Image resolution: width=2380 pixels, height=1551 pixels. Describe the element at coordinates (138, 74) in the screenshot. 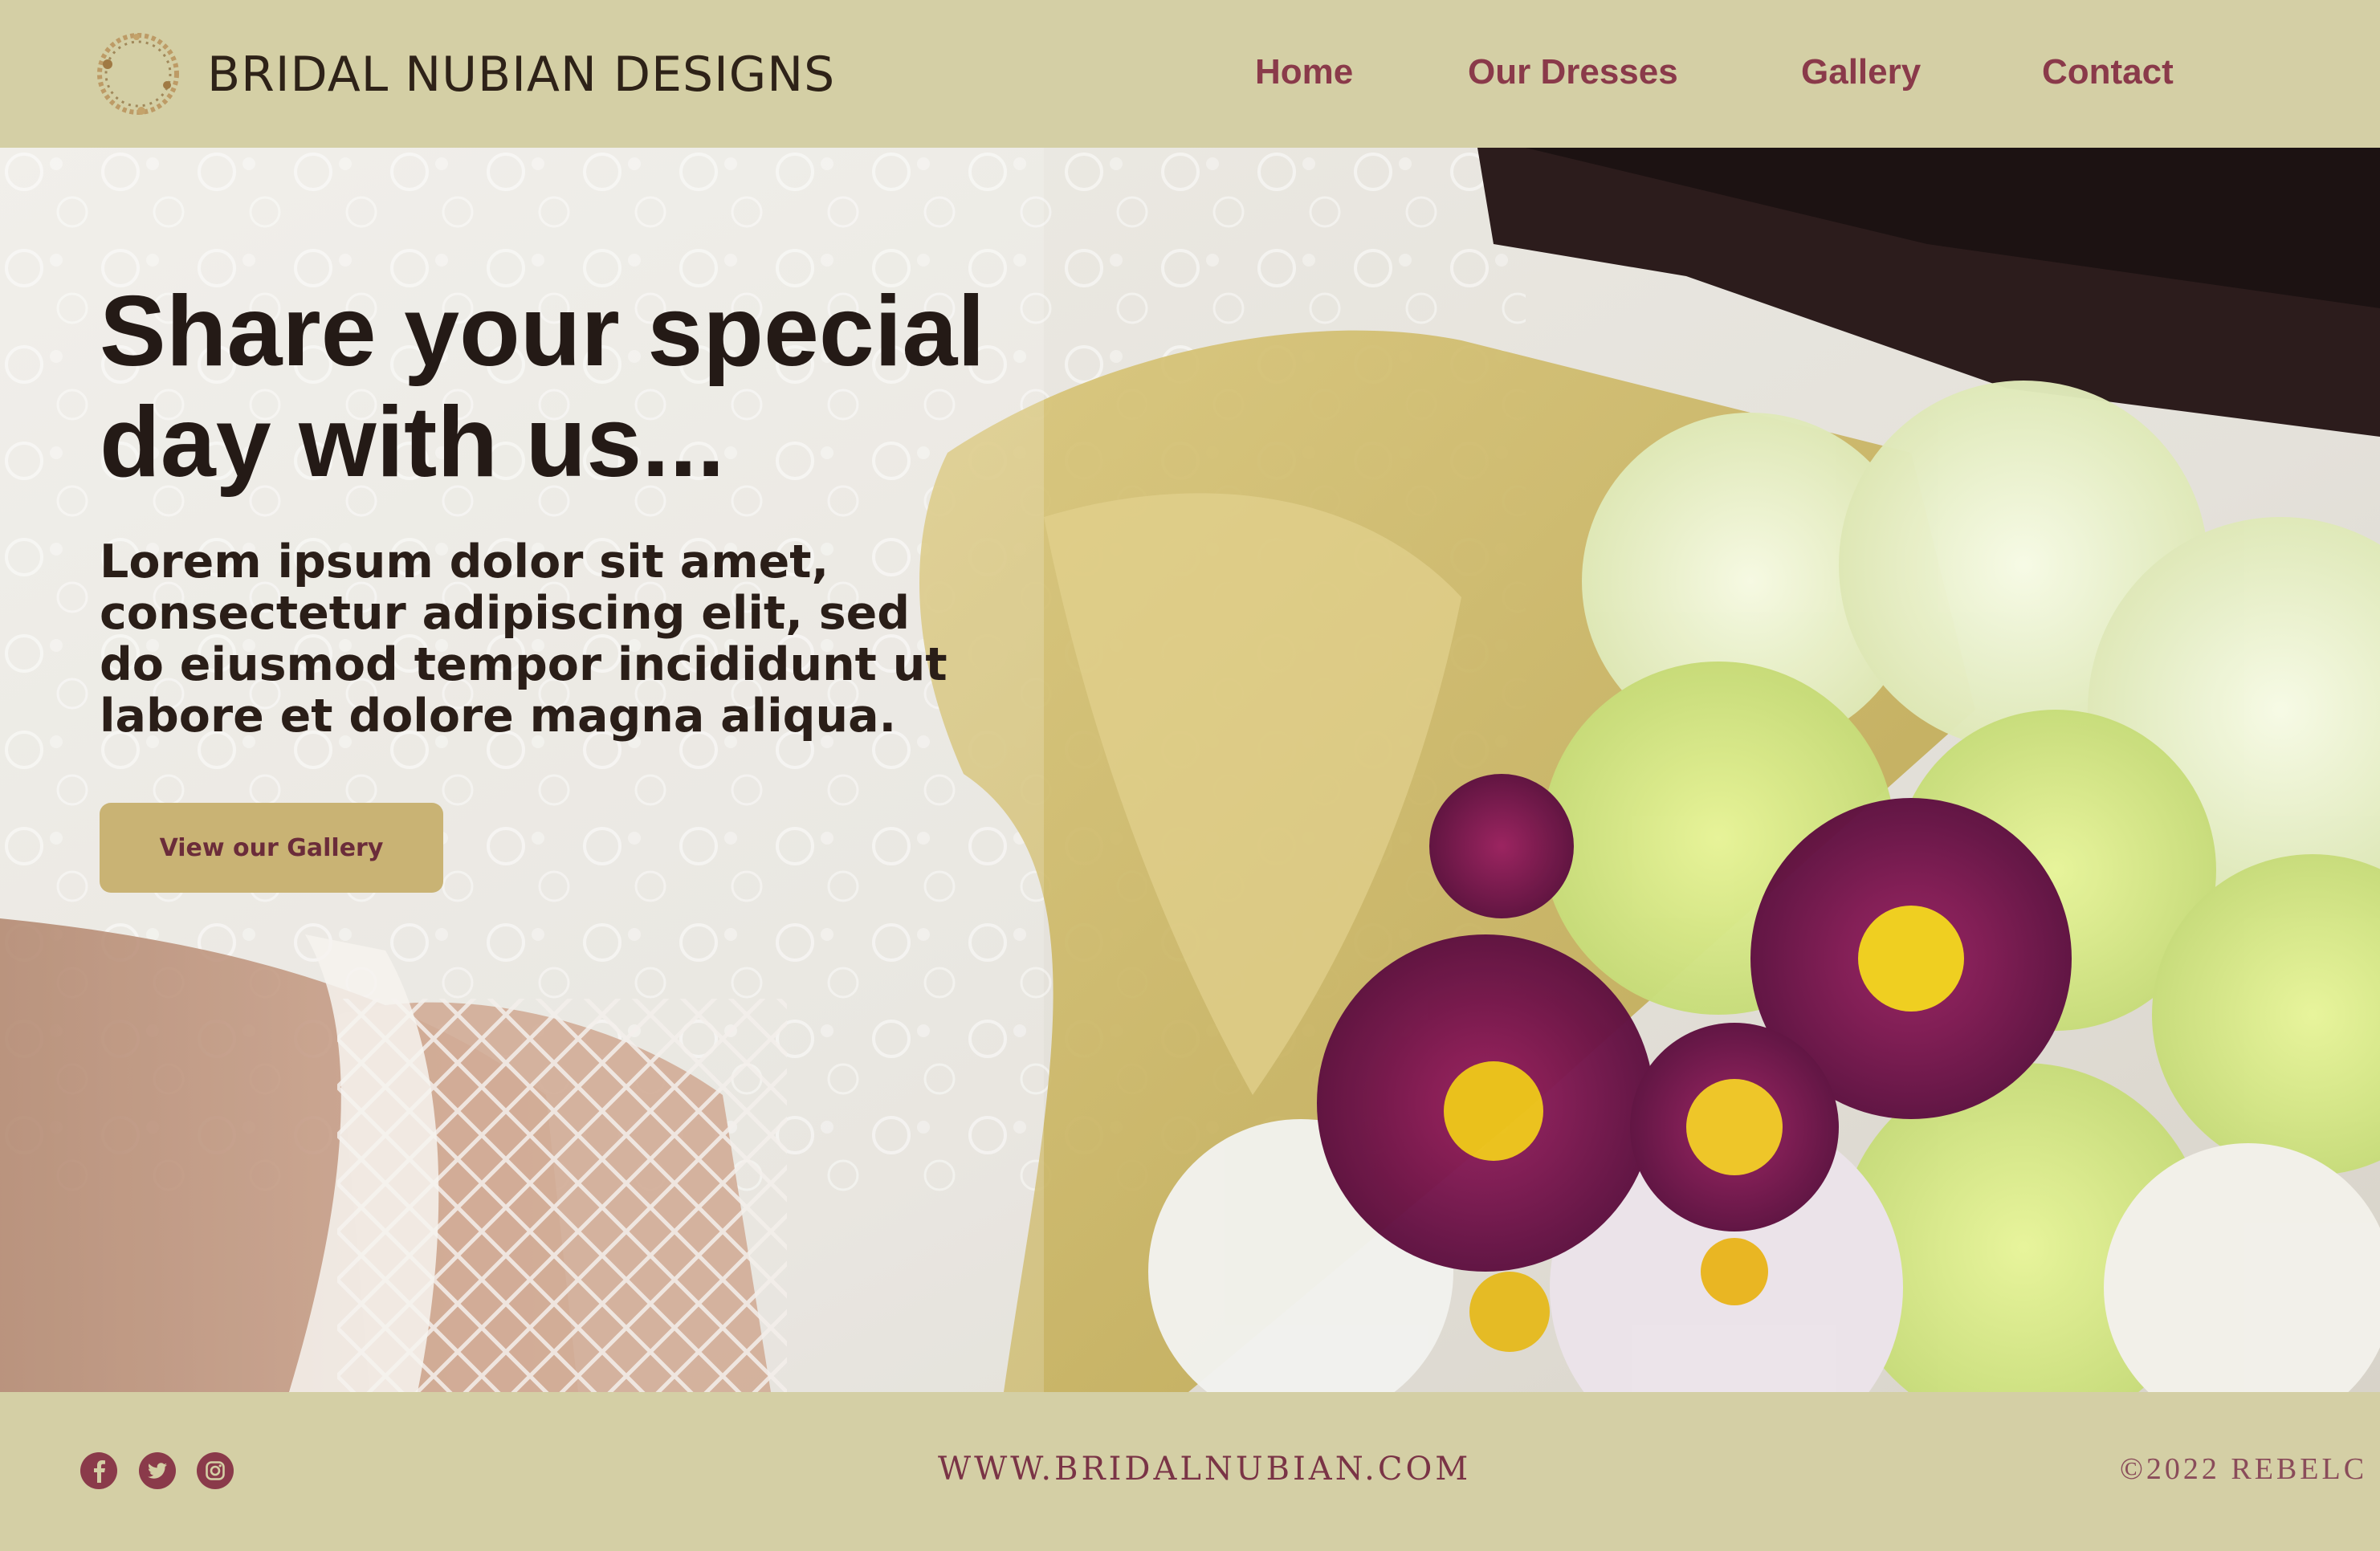

I see `floral-wreath-icon` at that location.